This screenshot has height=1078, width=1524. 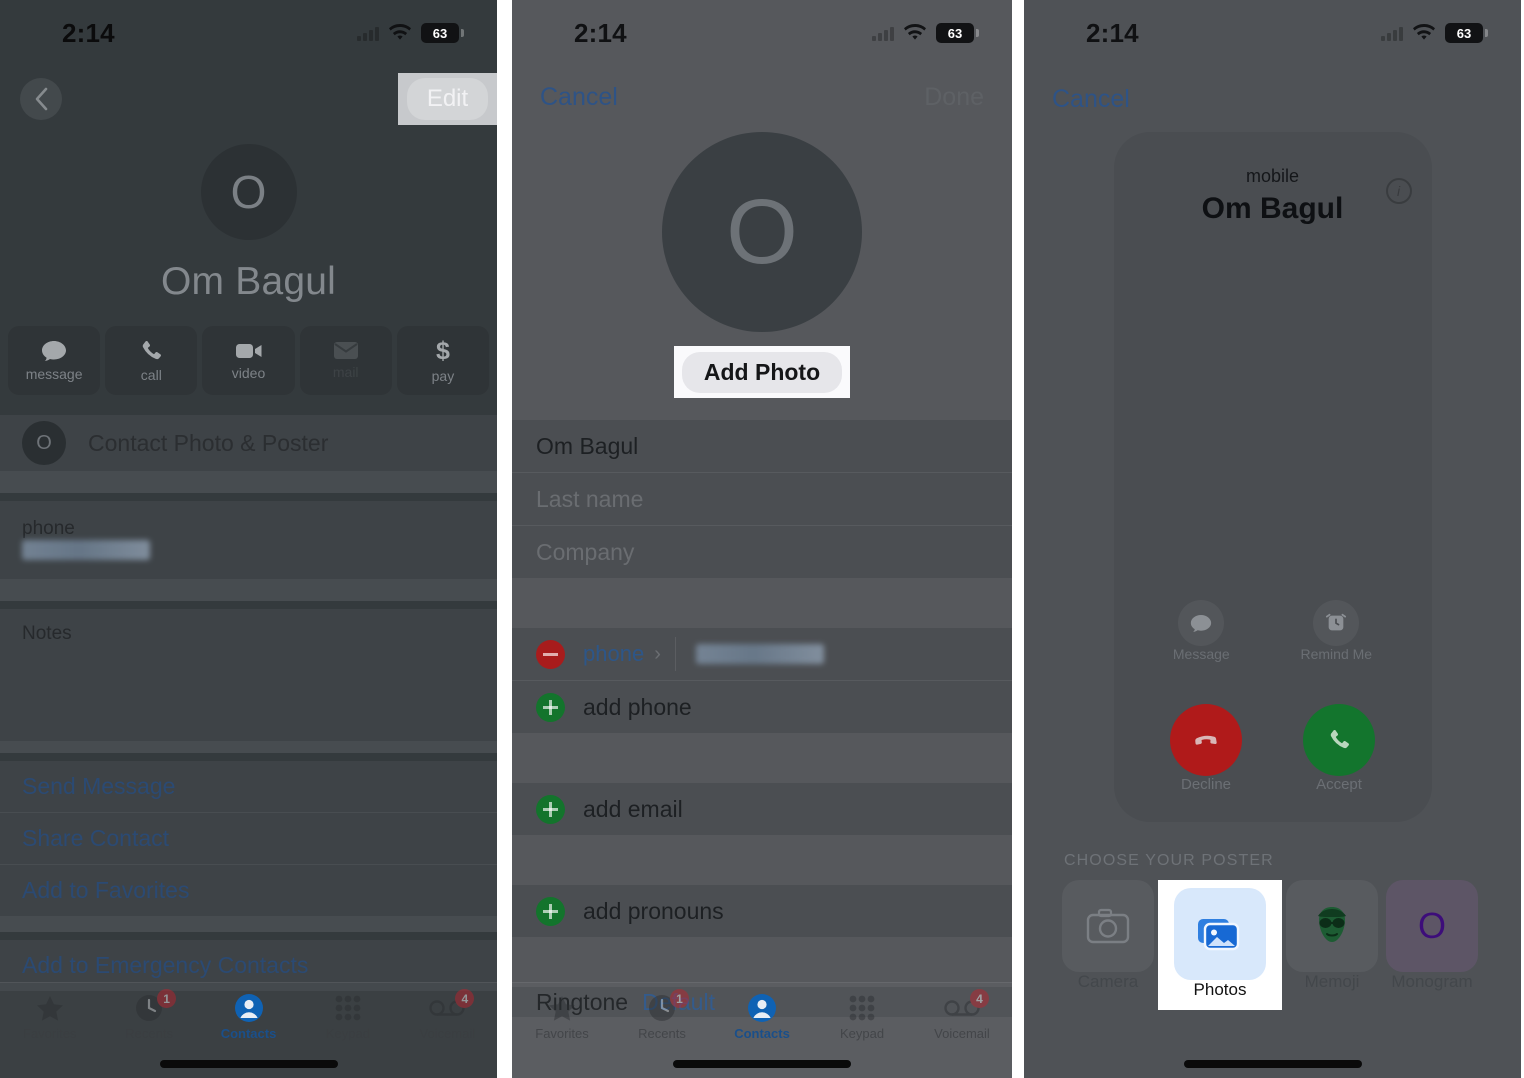 I want to click on phone-row: phone, so click(x=248, y=540).